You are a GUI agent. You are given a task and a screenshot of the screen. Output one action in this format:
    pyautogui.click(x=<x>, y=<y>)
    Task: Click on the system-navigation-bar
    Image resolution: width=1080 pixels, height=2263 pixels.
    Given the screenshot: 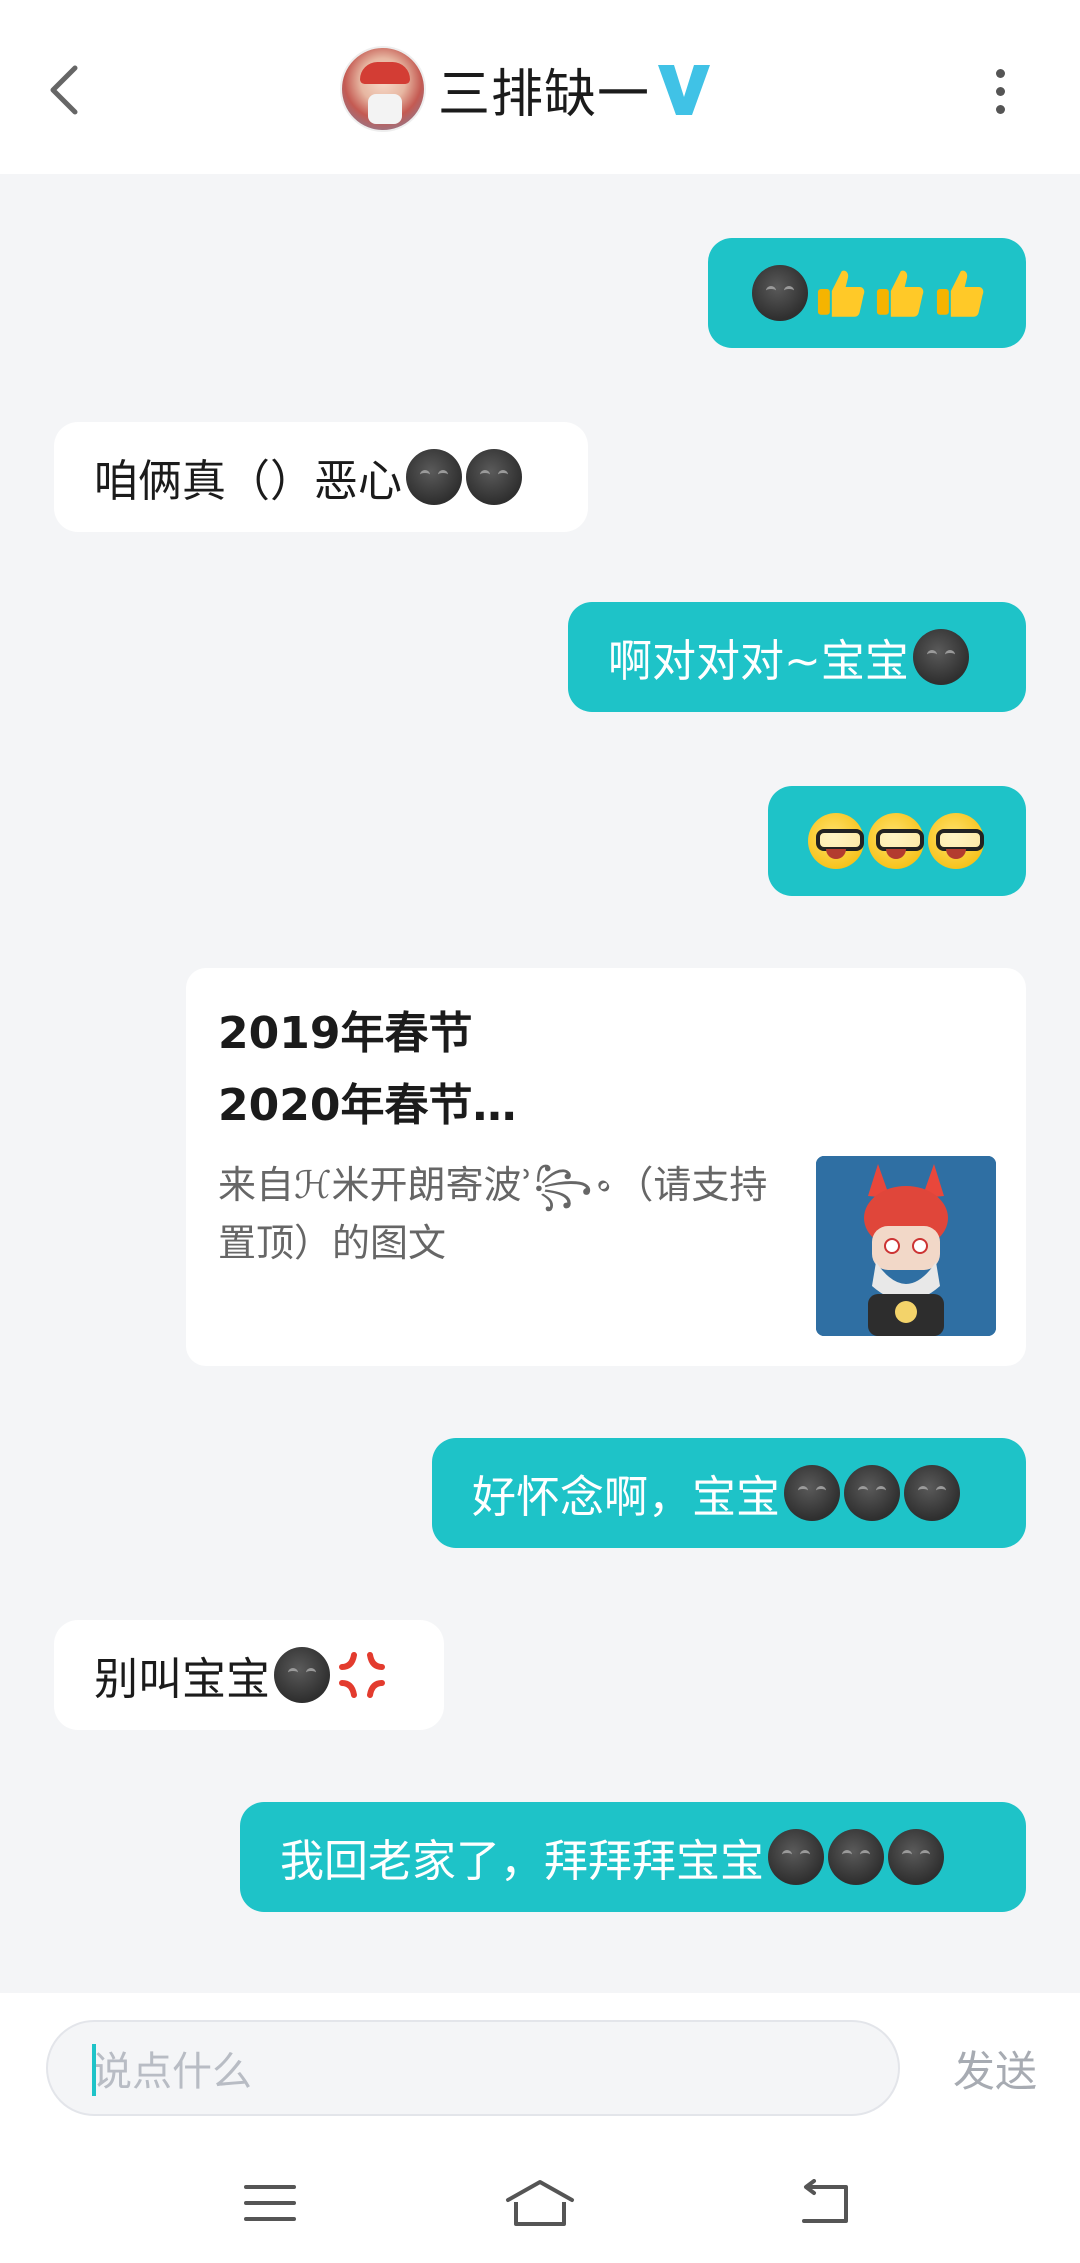 What is the action you would take?
    pyautogui.click(x=540, y=2203)
    